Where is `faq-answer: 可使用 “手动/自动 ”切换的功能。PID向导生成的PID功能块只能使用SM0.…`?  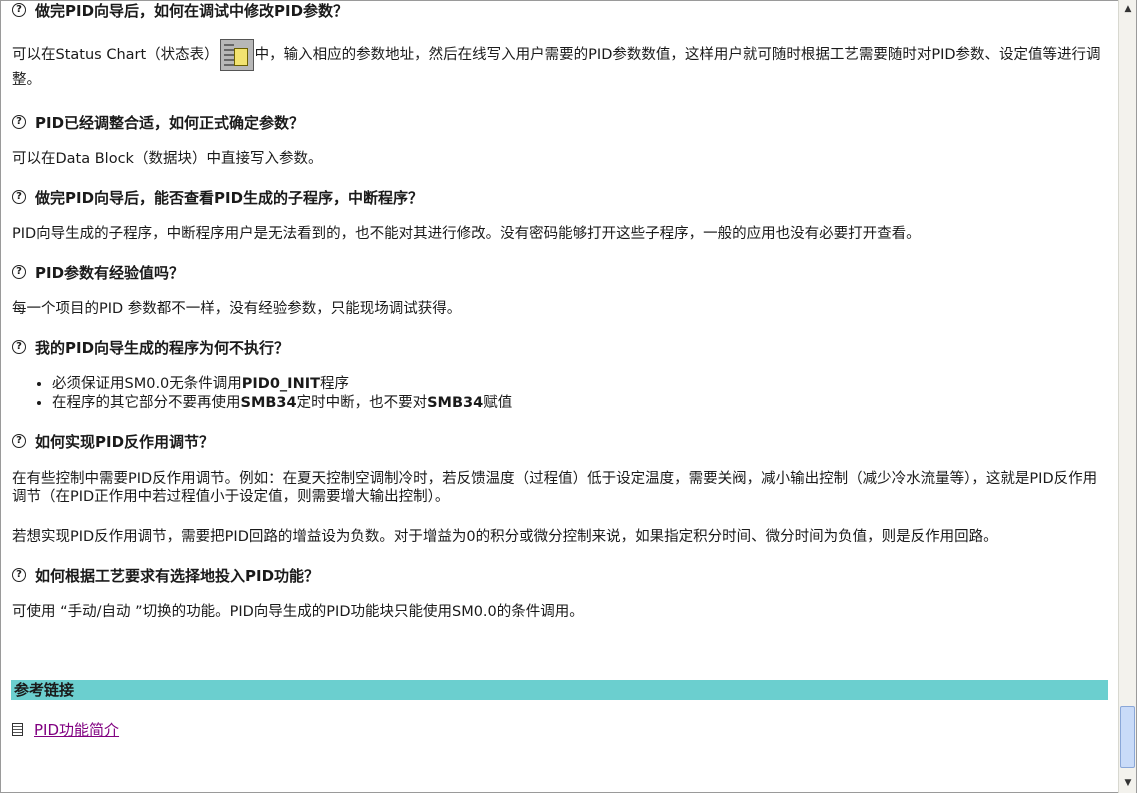 faq-answer: 可使用 “手动/自动 ”切换的功能。PID向导生成的PID功能块只能使用SM0.… is located at coordinates (298, 612).